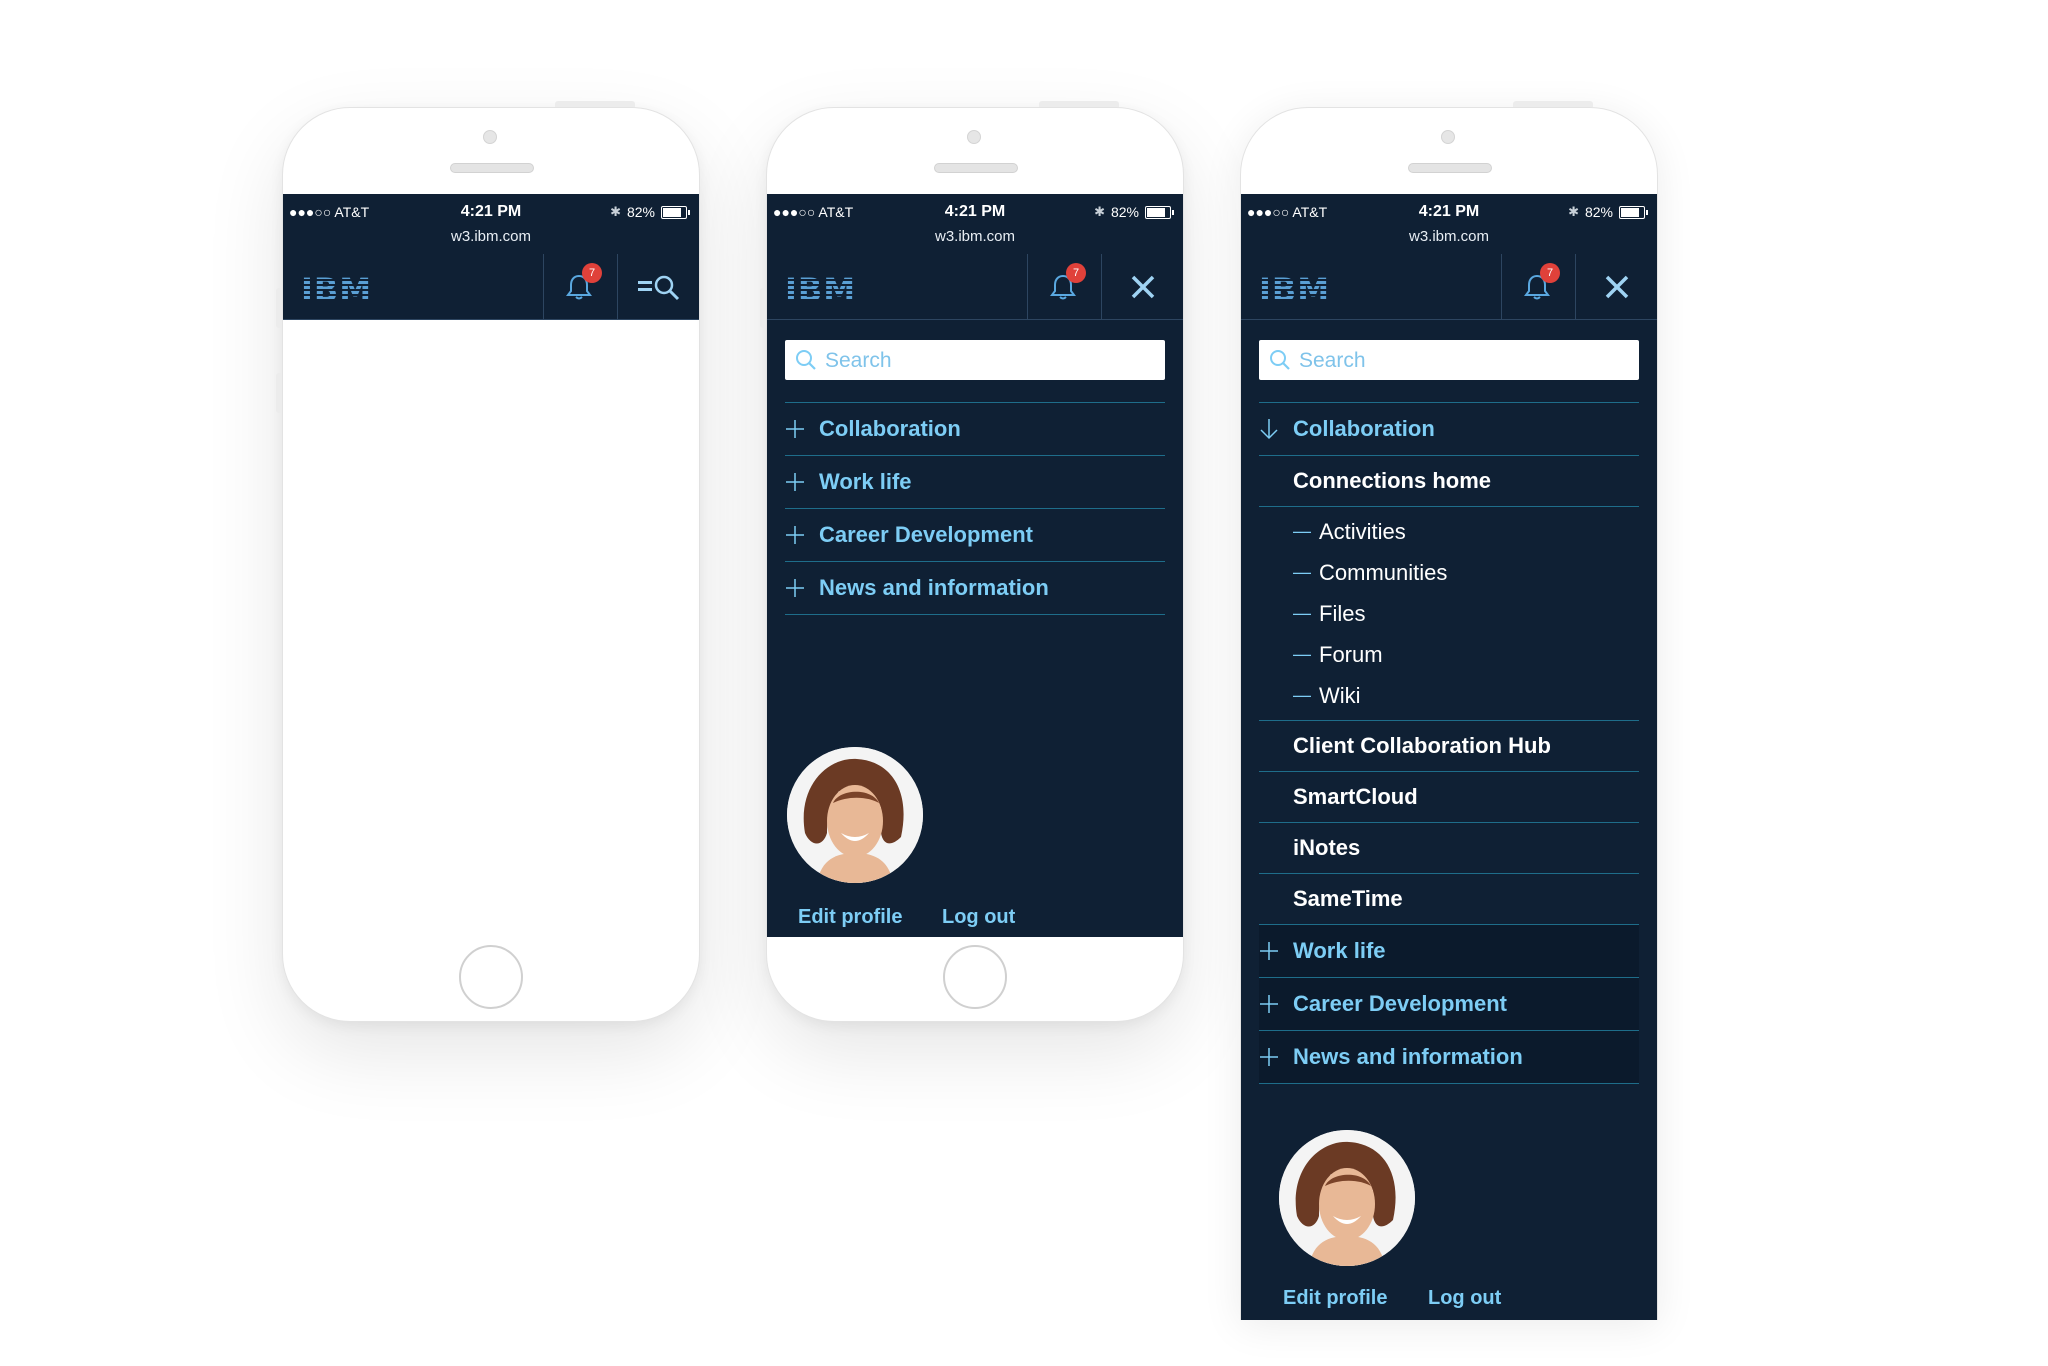  I want to click on submenu-label: SmartCloud, so click(1355, 796).